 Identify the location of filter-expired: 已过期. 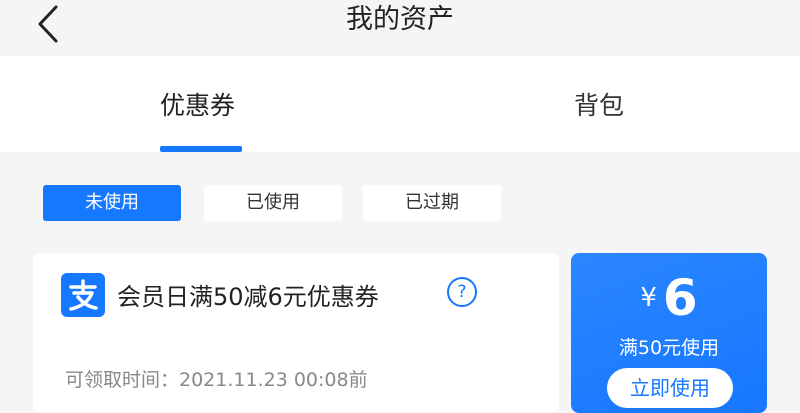
(432, 203).